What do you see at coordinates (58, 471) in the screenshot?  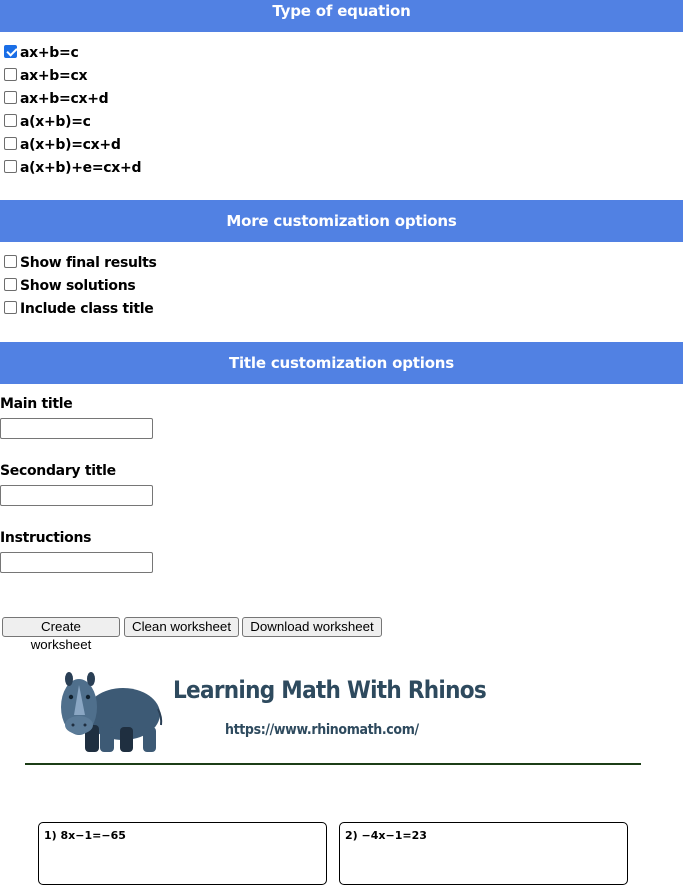 I see `secondary-title-label: Secondary title` at bounding box center [58, 471].